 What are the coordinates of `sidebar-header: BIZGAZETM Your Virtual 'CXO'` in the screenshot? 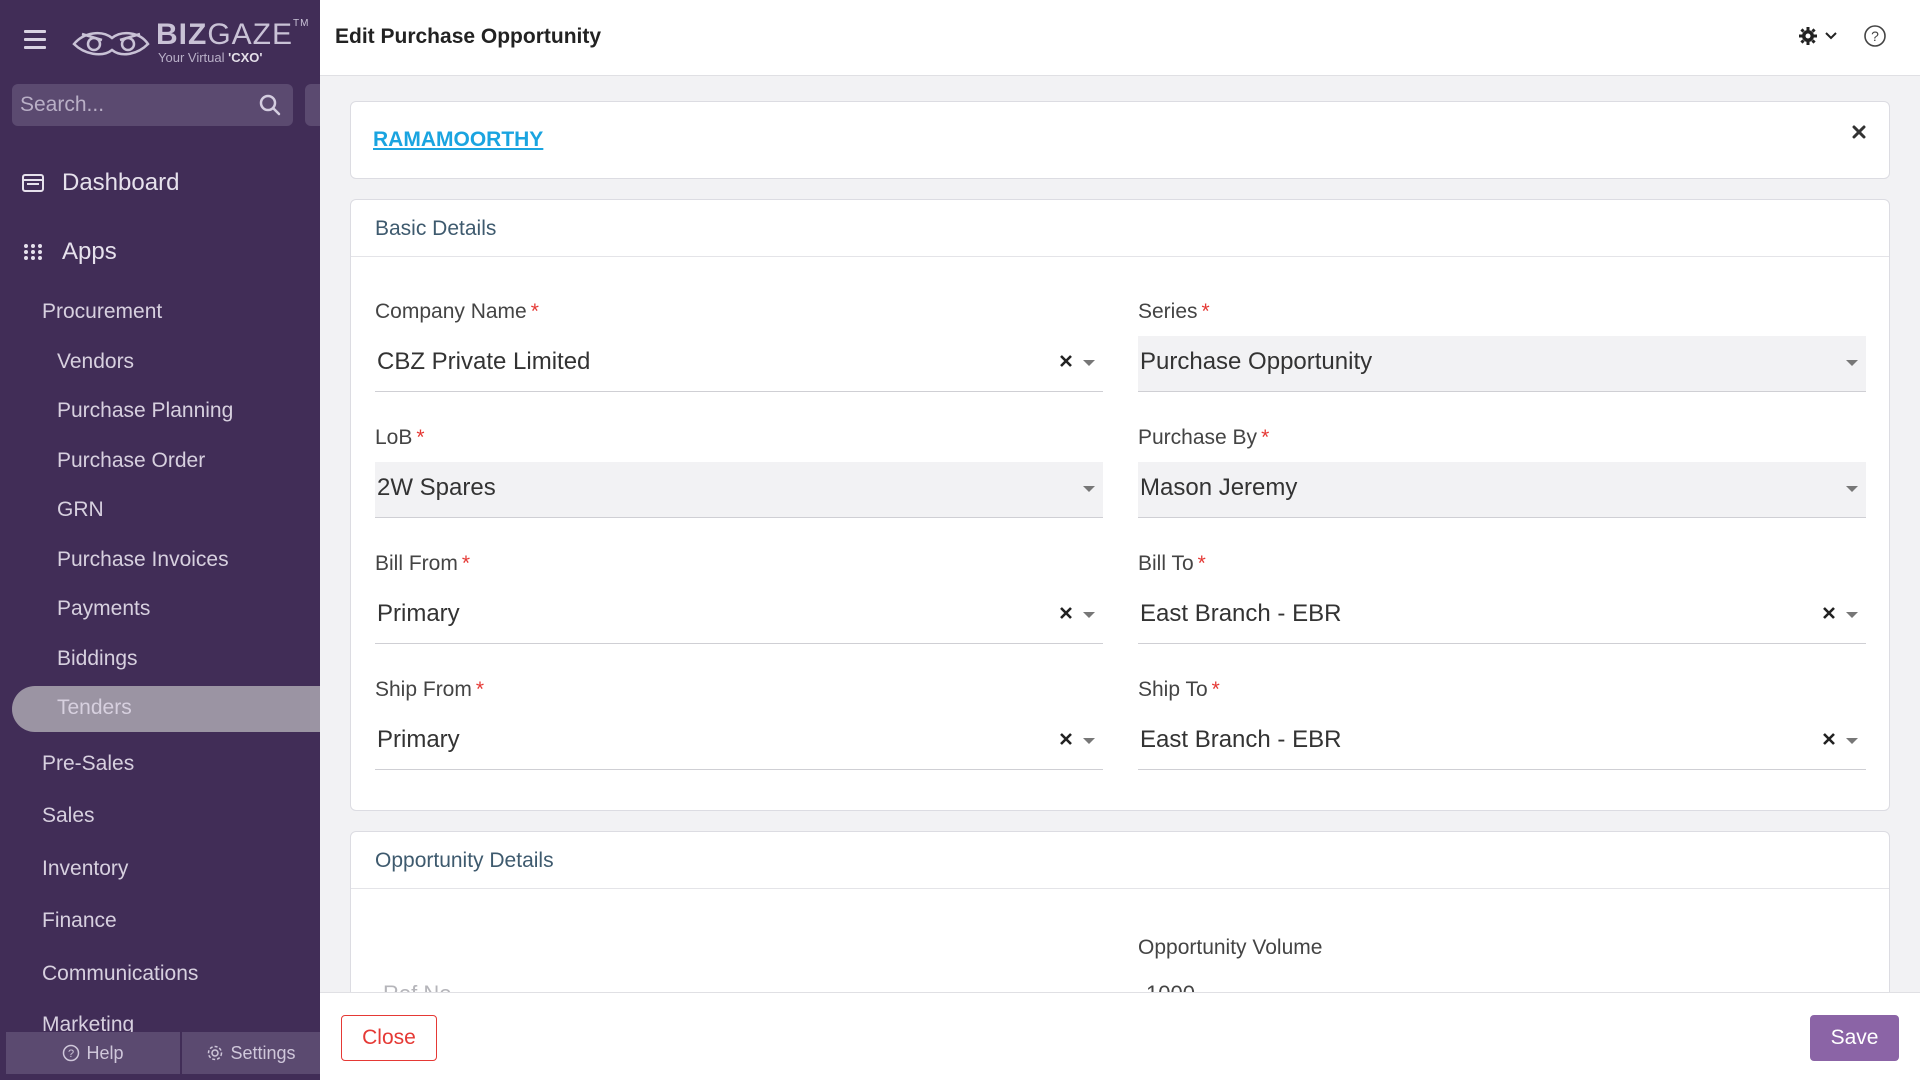 It's located at (160, 40).